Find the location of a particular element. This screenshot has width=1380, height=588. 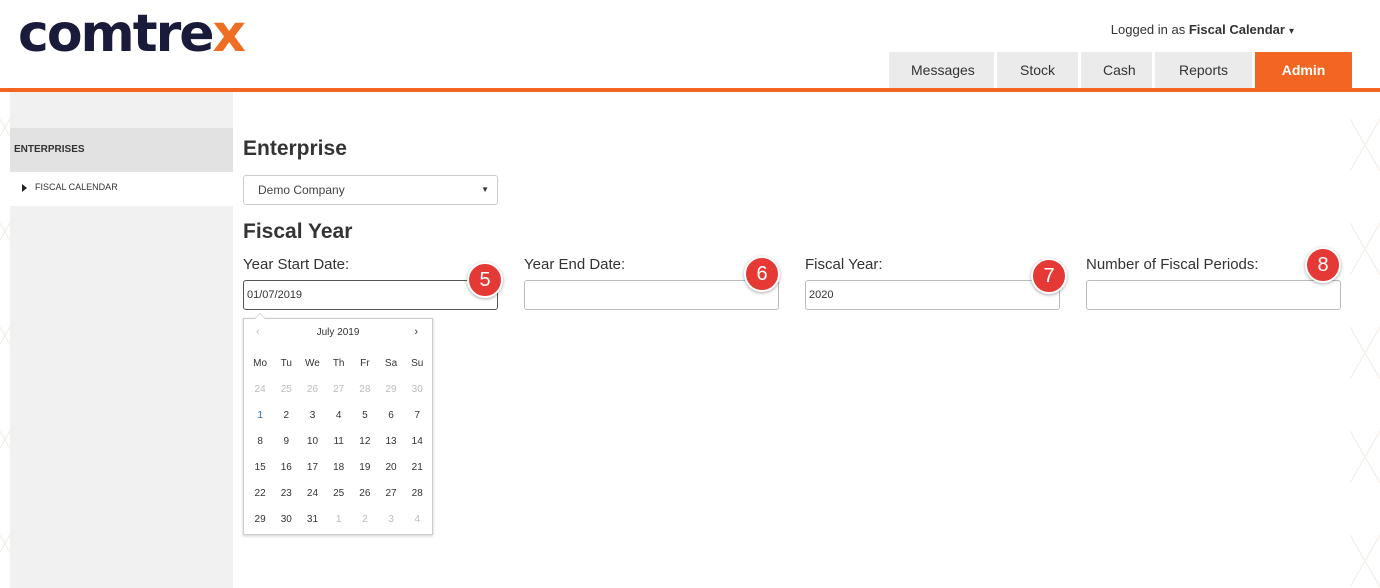

datepicker-day: 18 is located at coordinates (339, 468).